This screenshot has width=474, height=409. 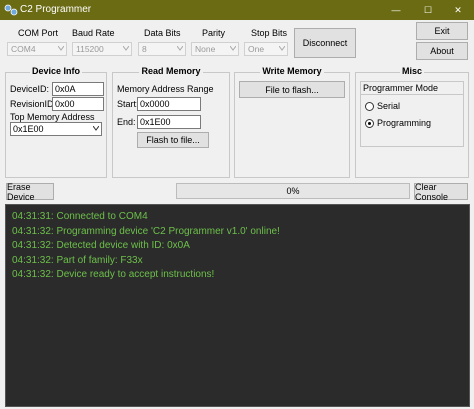 What do you see at coordinates (240, 261) in the screenshot?
I see `console-line: 04:31:32: Part of family: F33x` at bounding box center [240, 261].